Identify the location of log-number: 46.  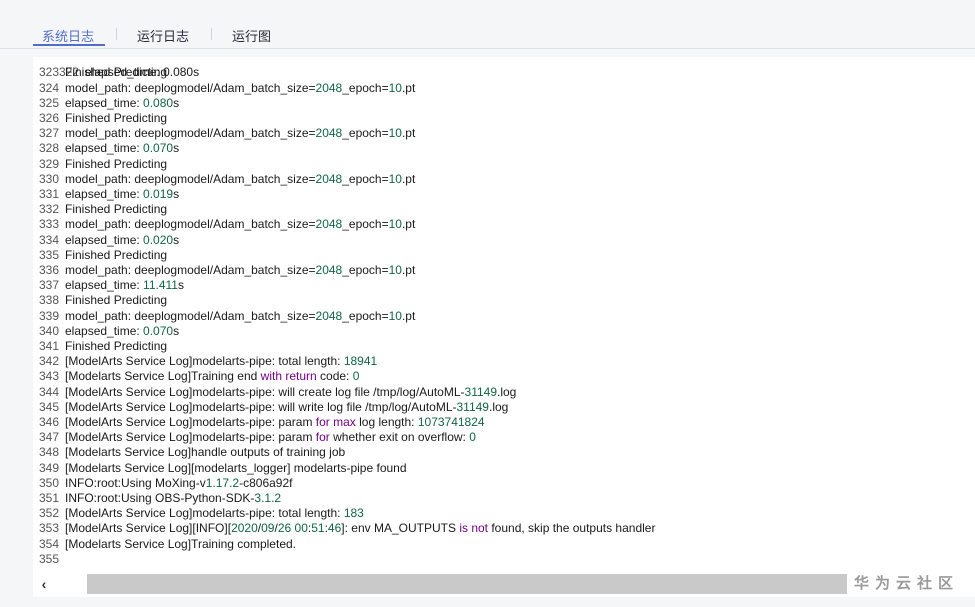
(334, 528).